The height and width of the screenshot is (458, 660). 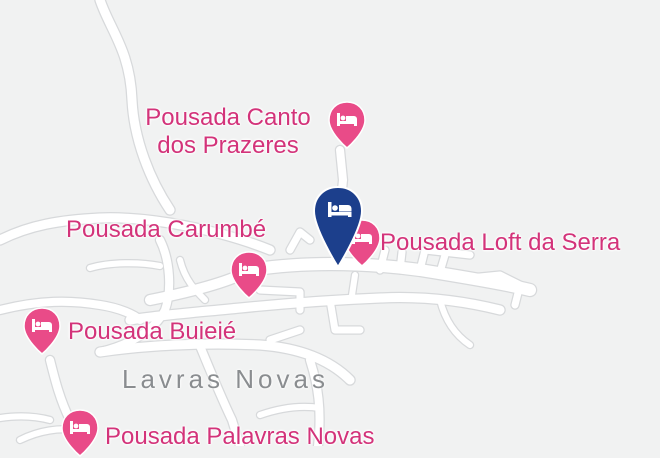 What do you see at coordinates (500, 243) in the screenshot?
I see `poi-label-loft-da-serra: Pousada Loft da Serra` at bounding box center [500, 243].